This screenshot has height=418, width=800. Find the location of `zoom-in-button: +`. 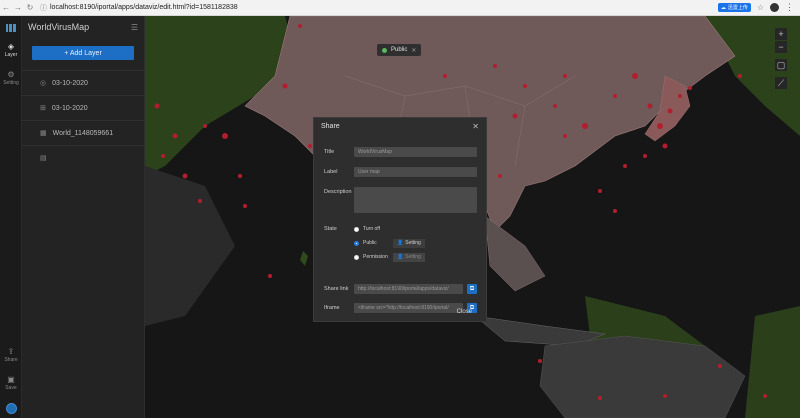

zoom-in-button: + is located at coordinates (781, 34).